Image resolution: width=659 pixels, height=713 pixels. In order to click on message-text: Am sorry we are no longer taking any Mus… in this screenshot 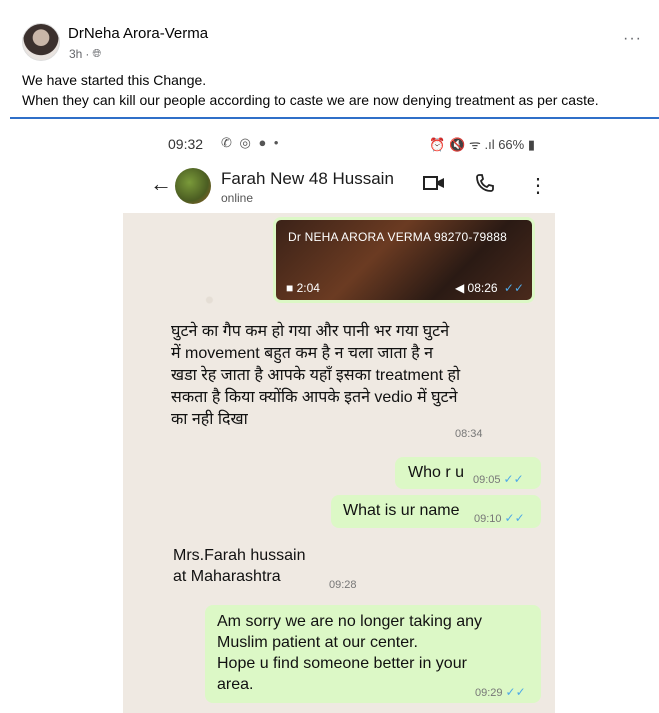, I will do `click(367, 653)`.